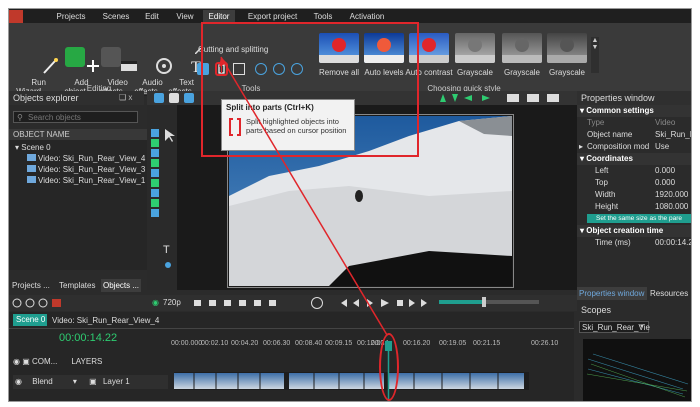 The image size is (700, 407). Describe the element at coordinates (634, 152) in the screenshot. I see `prop-composition: ▸Composition modUse layer's` at that location.